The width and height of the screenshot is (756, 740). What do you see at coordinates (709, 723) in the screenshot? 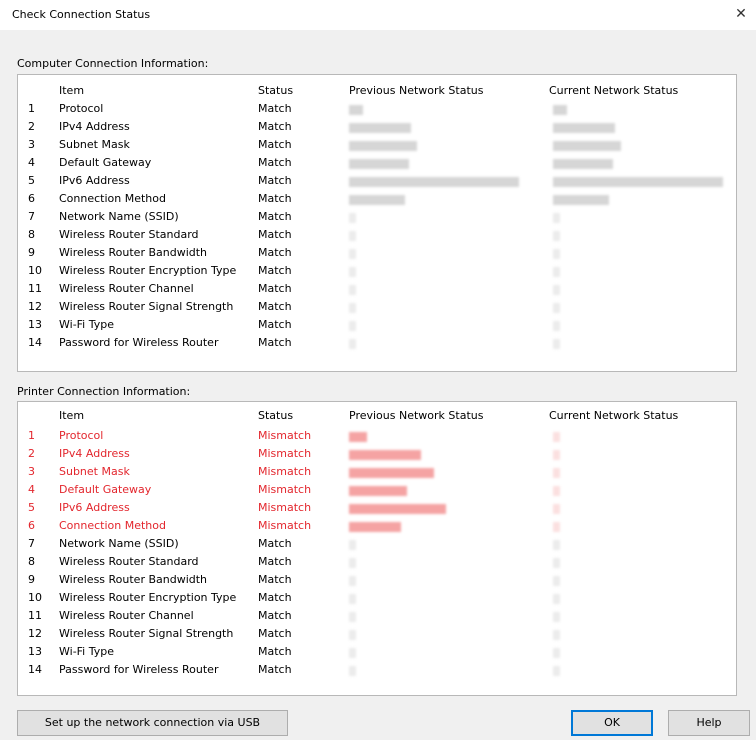
I see `help-button: Help` at bounding box center [709, 723].